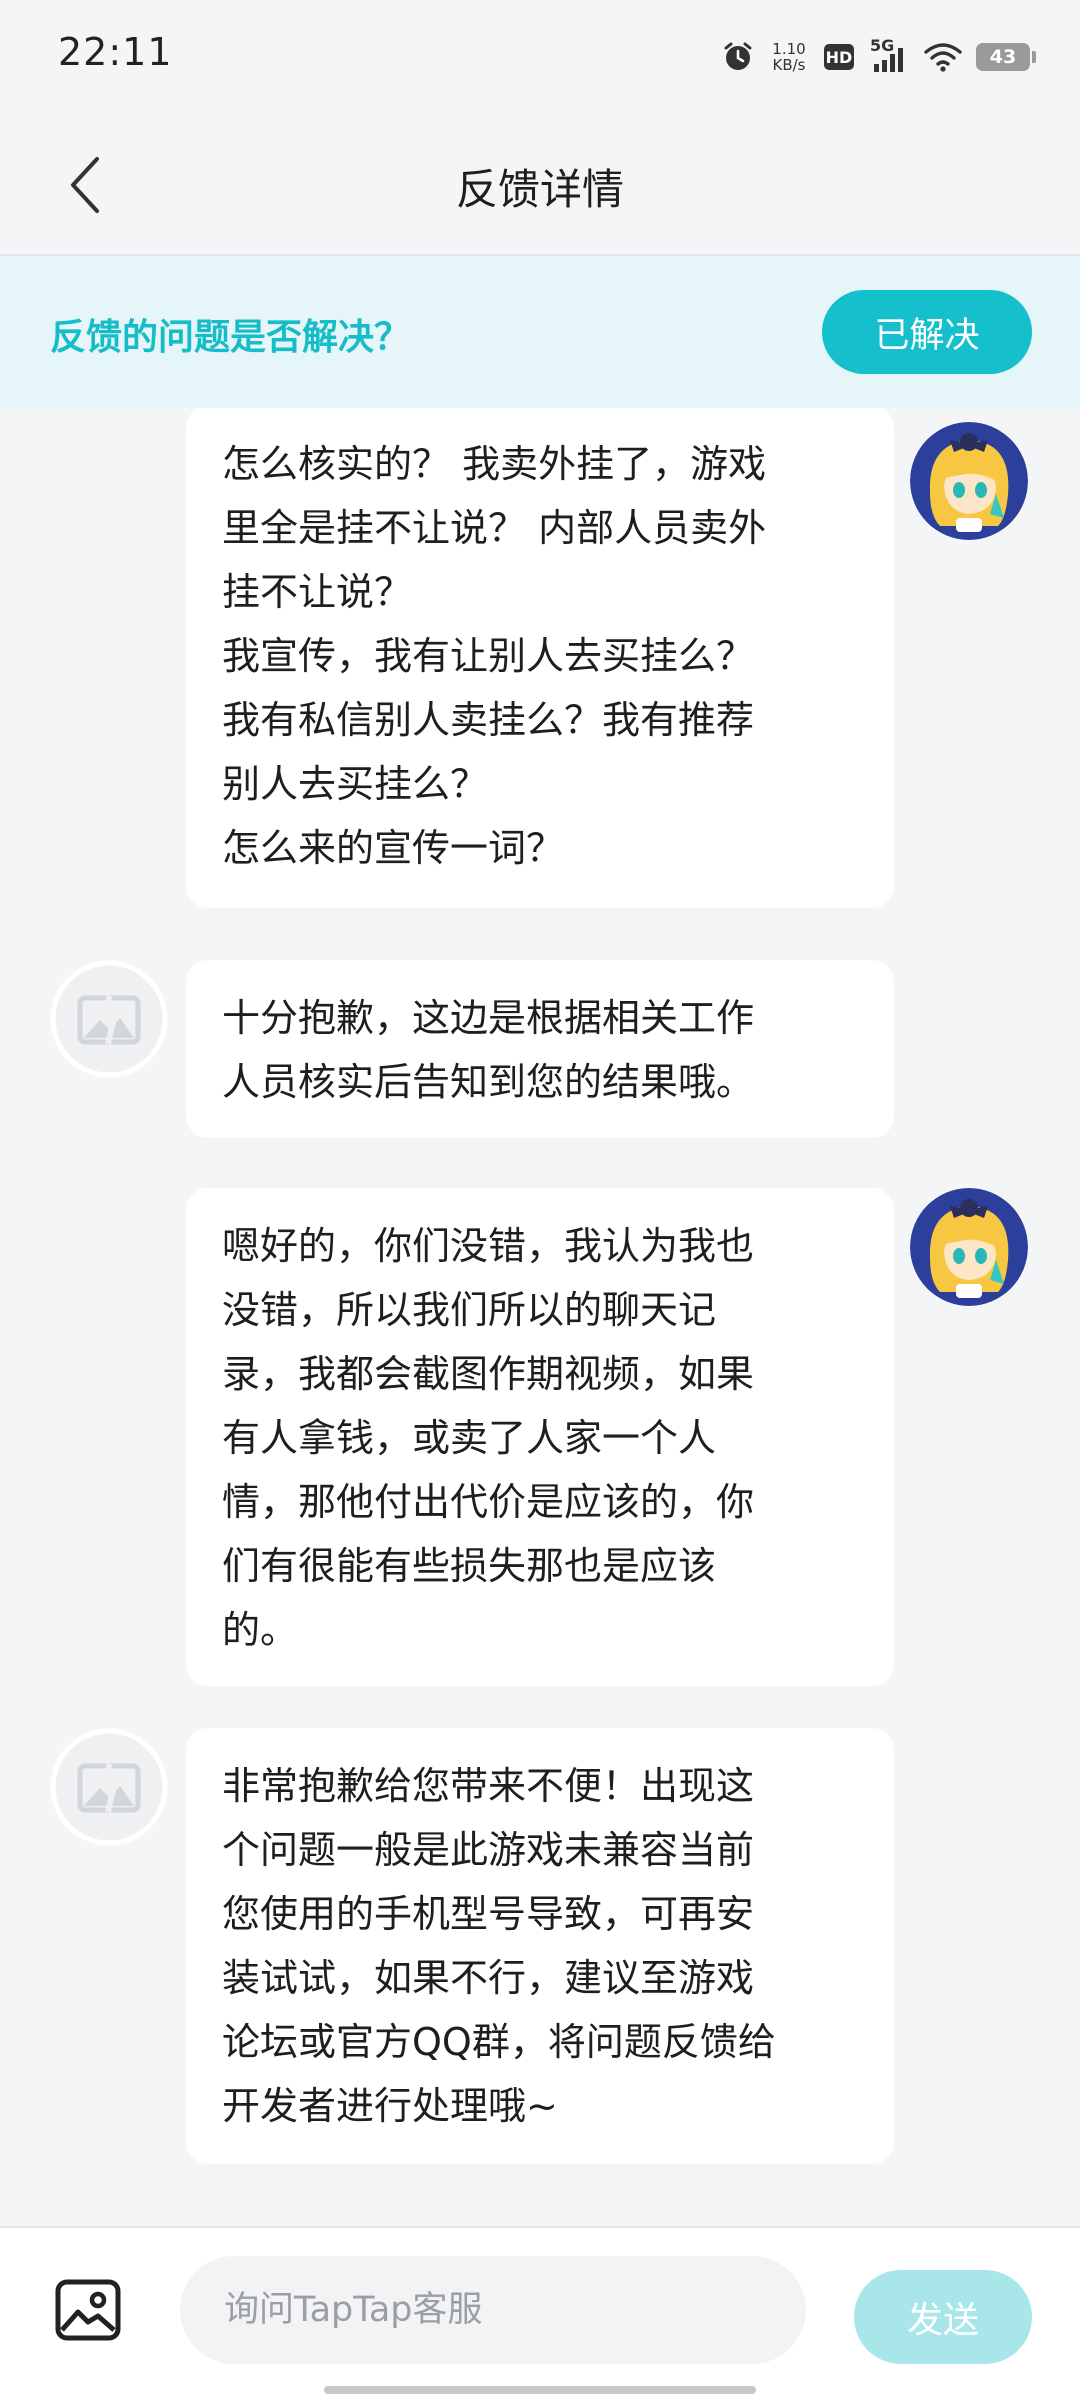 This screenshot has width=1080, height=2402. I want to click on cellular-signal: 5G, so click(889, 55).